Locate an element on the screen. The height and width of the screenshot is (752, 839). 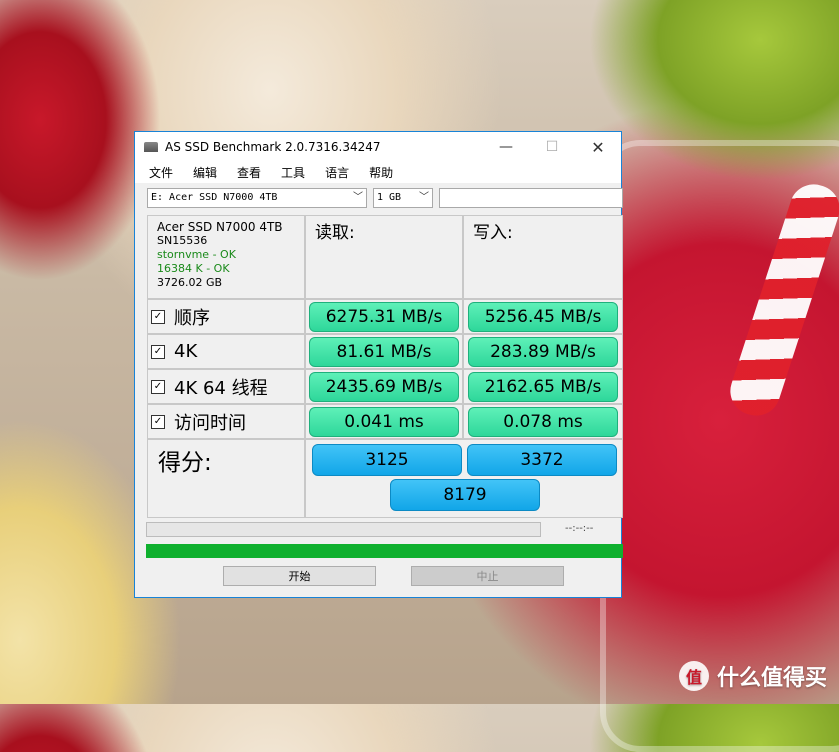
start-button: 开始 is located at coordinates (299, 576).